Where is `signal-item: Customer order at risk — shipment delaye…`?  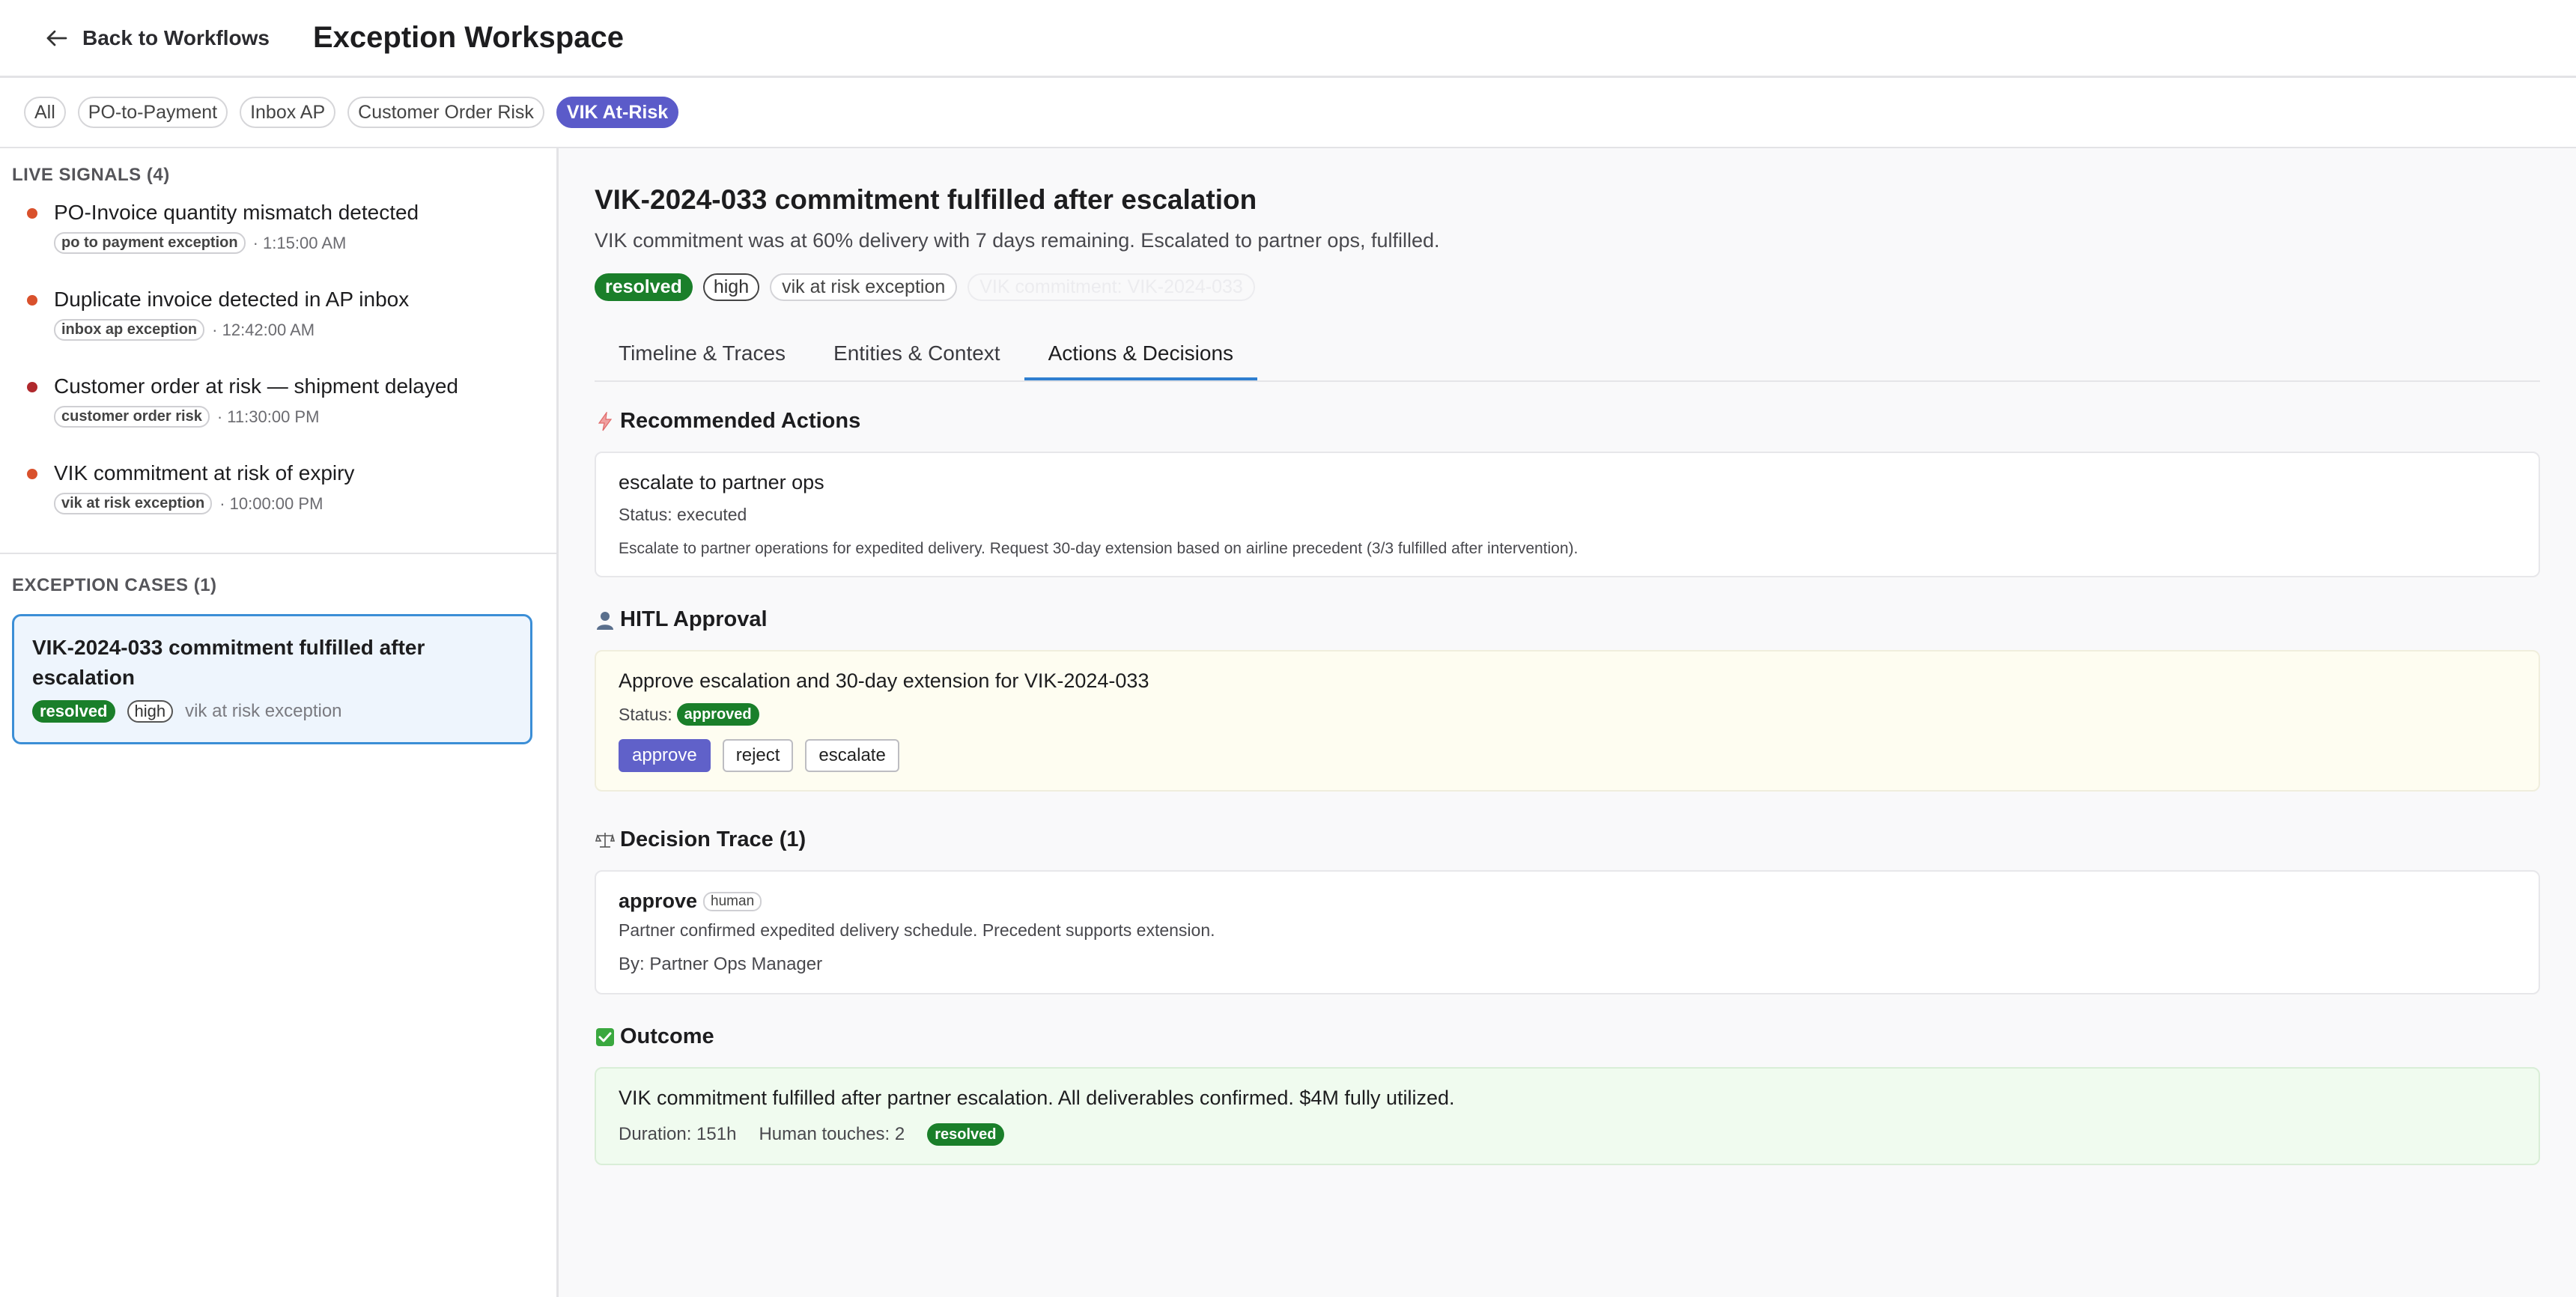 signal-item: Customer order at risk — shipment delaye… is located at coordinates (278, 412).